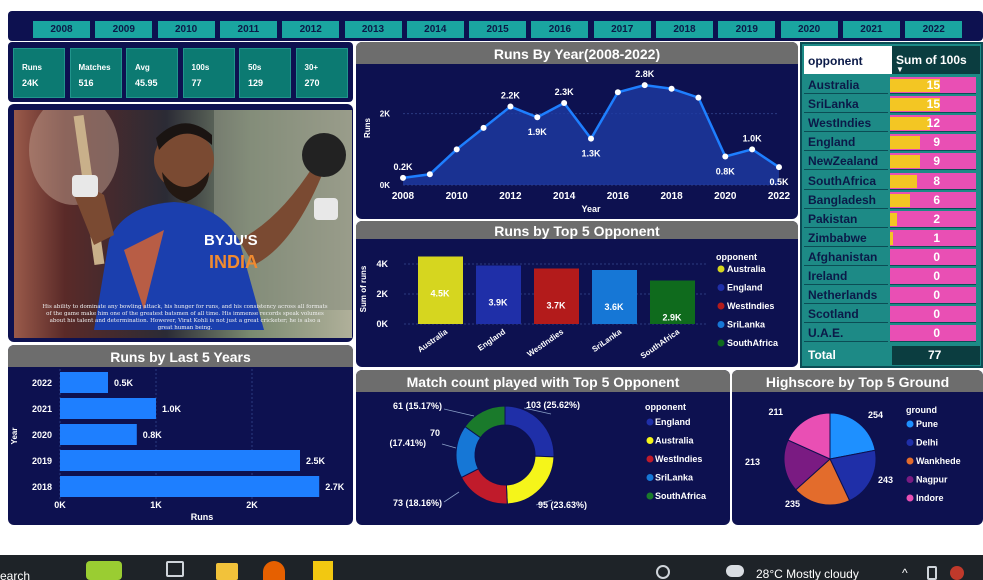 Image resolution: width=983 pixels, height=580 pixels. I want to click on kpi-card-avg: Avg 45.95, so click(152, 73).